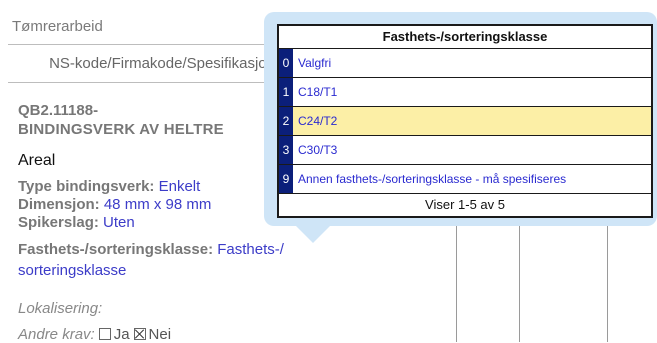 The width and height of the screenshot is (657, 343). Describe the element at coordinates (472, 92) in the screenshot. I see `option-label: C18/T1` at that location.